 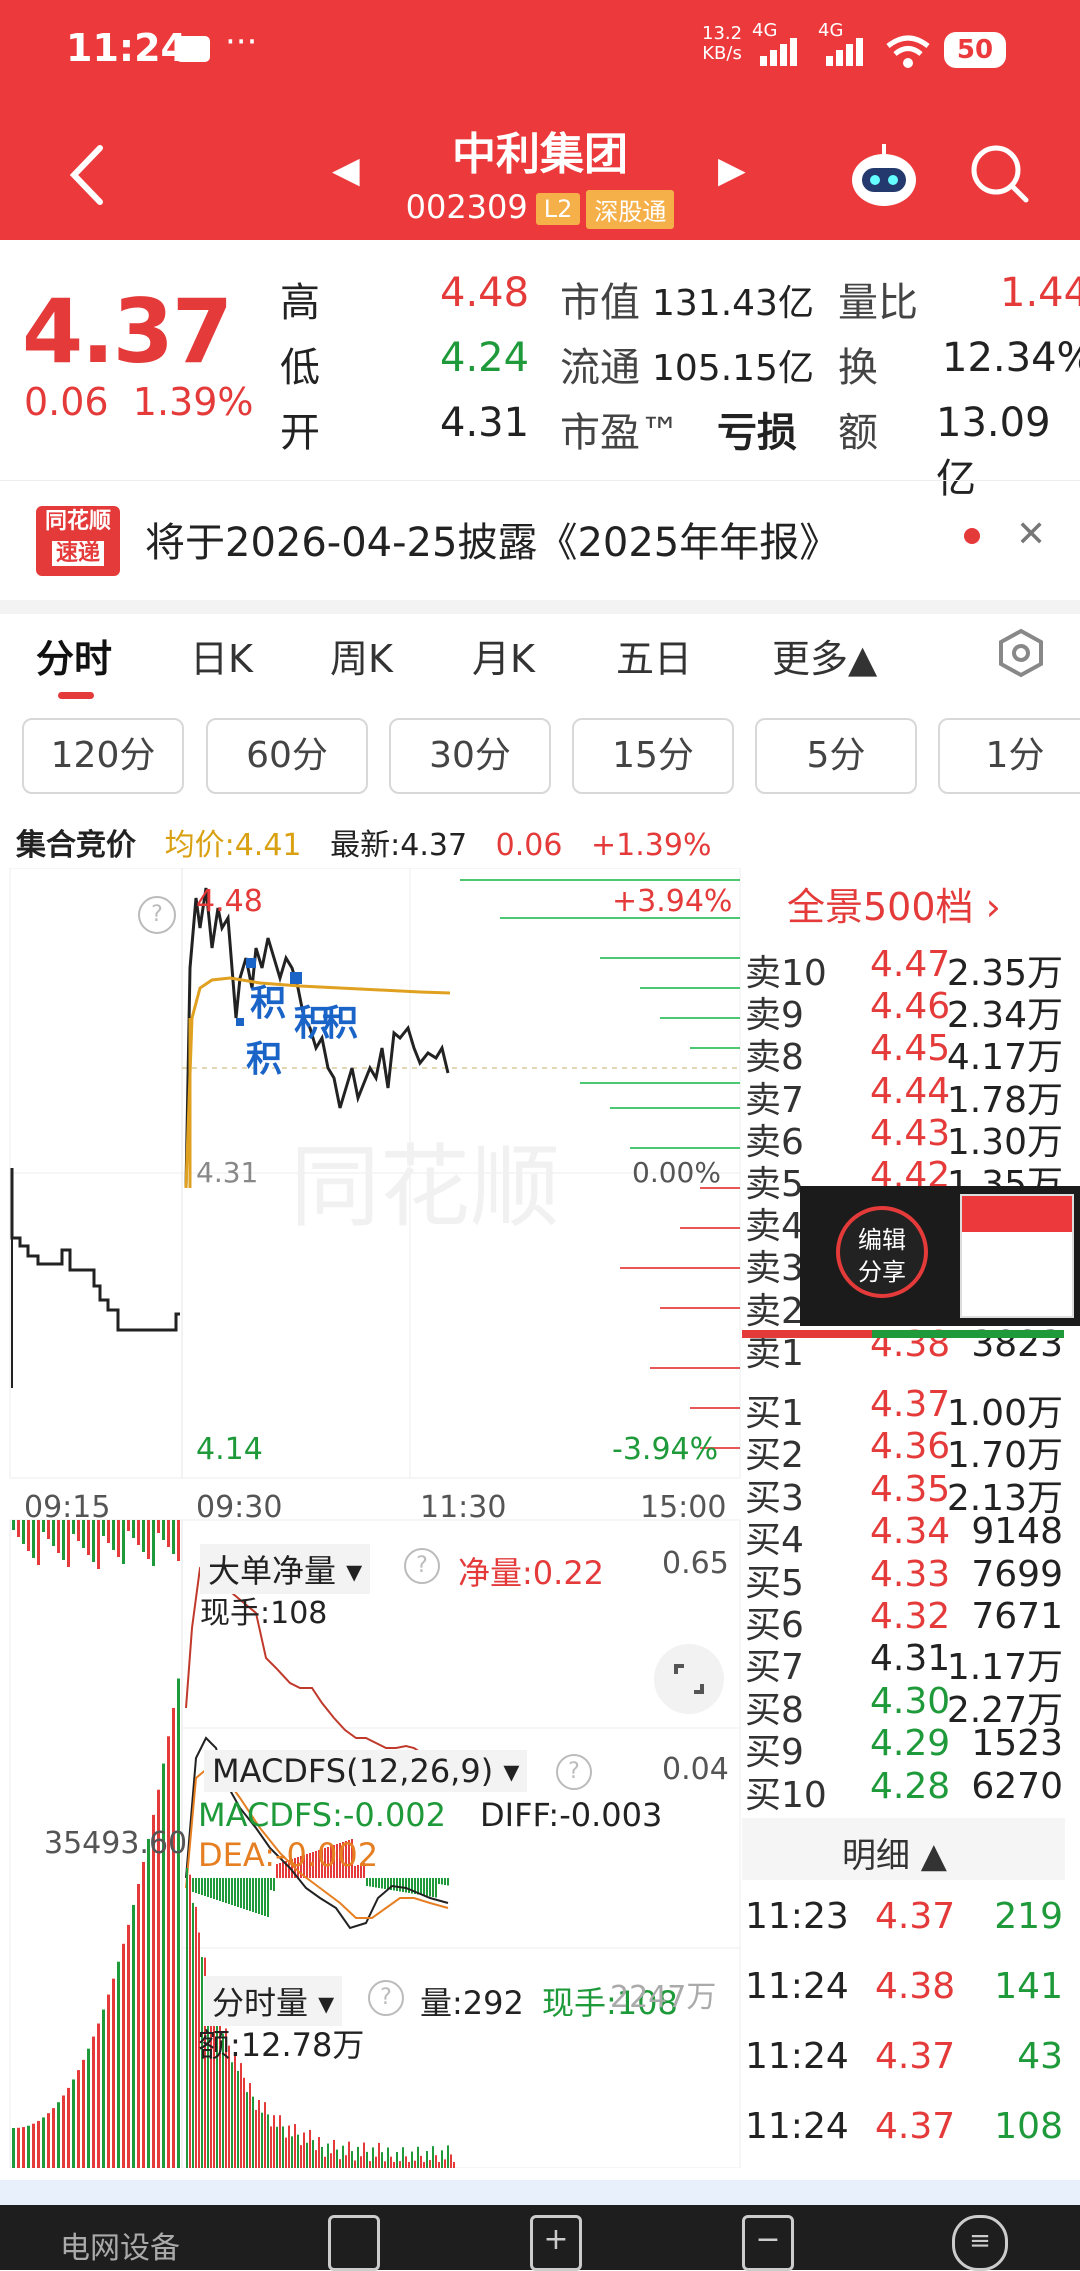 What do you see at coordinates (556, 2243) in the screenshot?
I see `add-watchlist-icon: +` at bounding box center [556, 2243].